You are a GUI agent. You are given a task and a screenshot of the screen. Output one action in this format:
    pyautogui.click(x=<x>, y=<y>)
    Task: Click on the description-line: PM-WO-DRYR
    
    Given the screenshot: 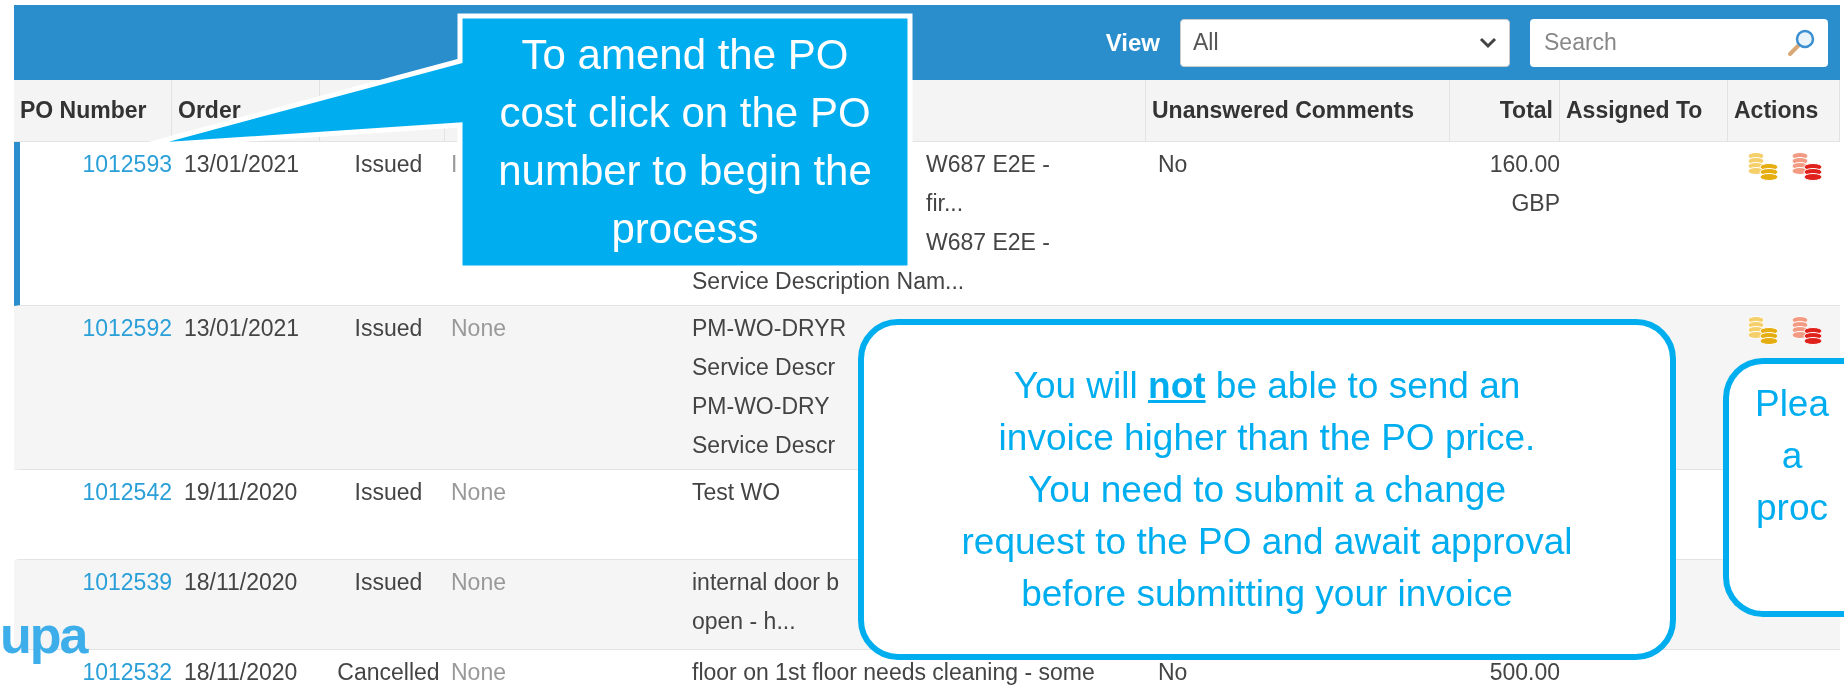 What is the action you would take?
    pyautogui.click(x=769, y=328)
    